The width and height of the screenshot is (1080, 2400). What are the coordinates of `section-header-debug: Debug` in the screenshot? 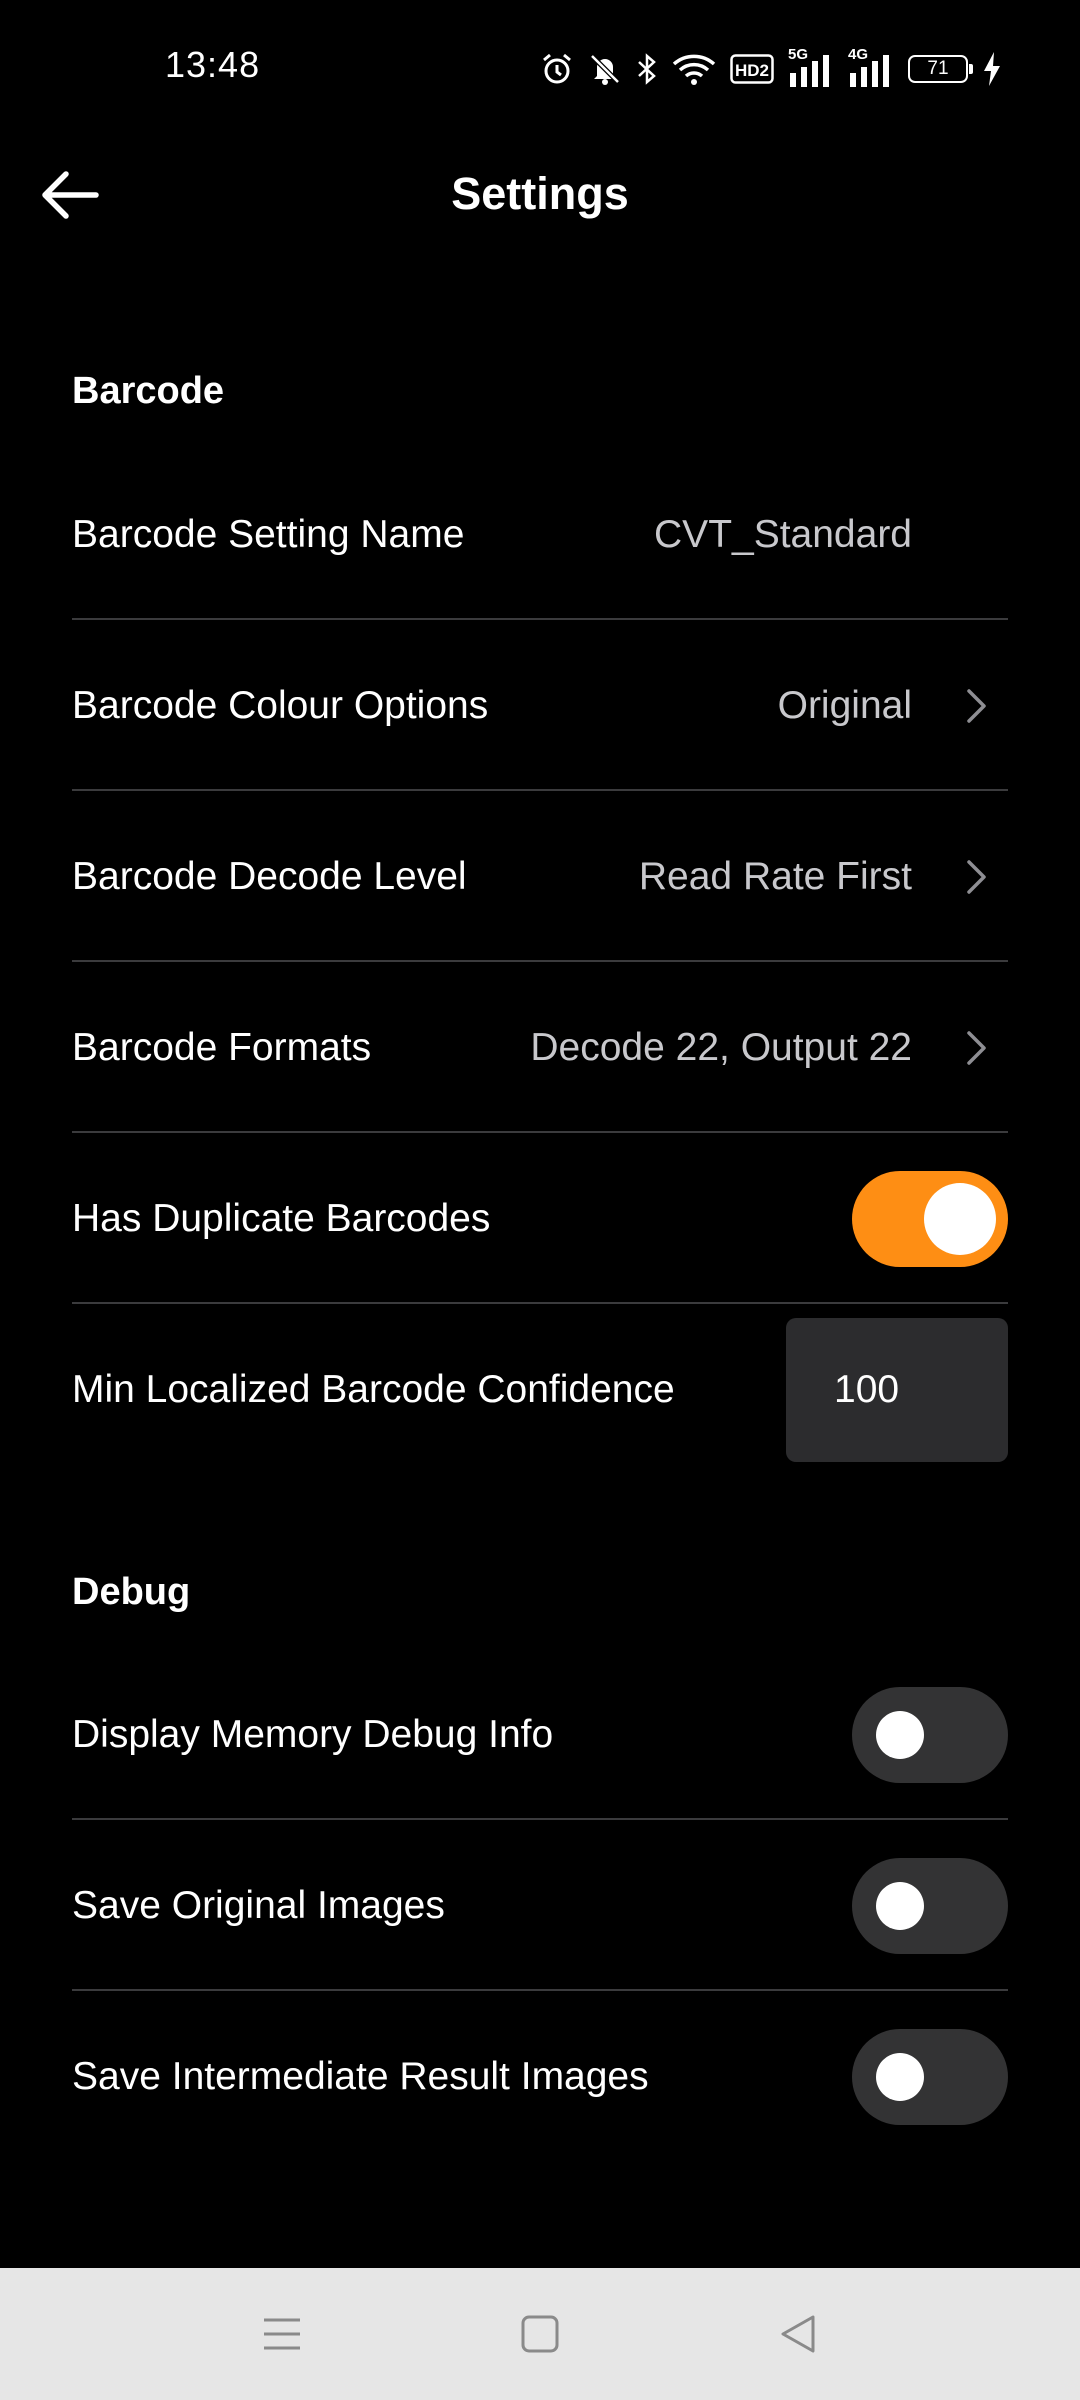 It's located at (131, 1592).